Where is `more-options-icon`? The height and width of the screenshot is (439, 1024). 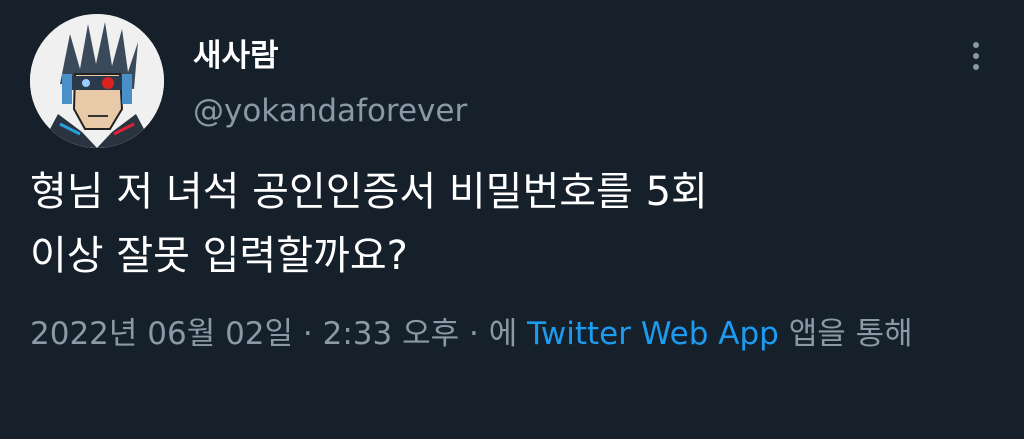 more-options-icon is located at coordinates (976, 56).